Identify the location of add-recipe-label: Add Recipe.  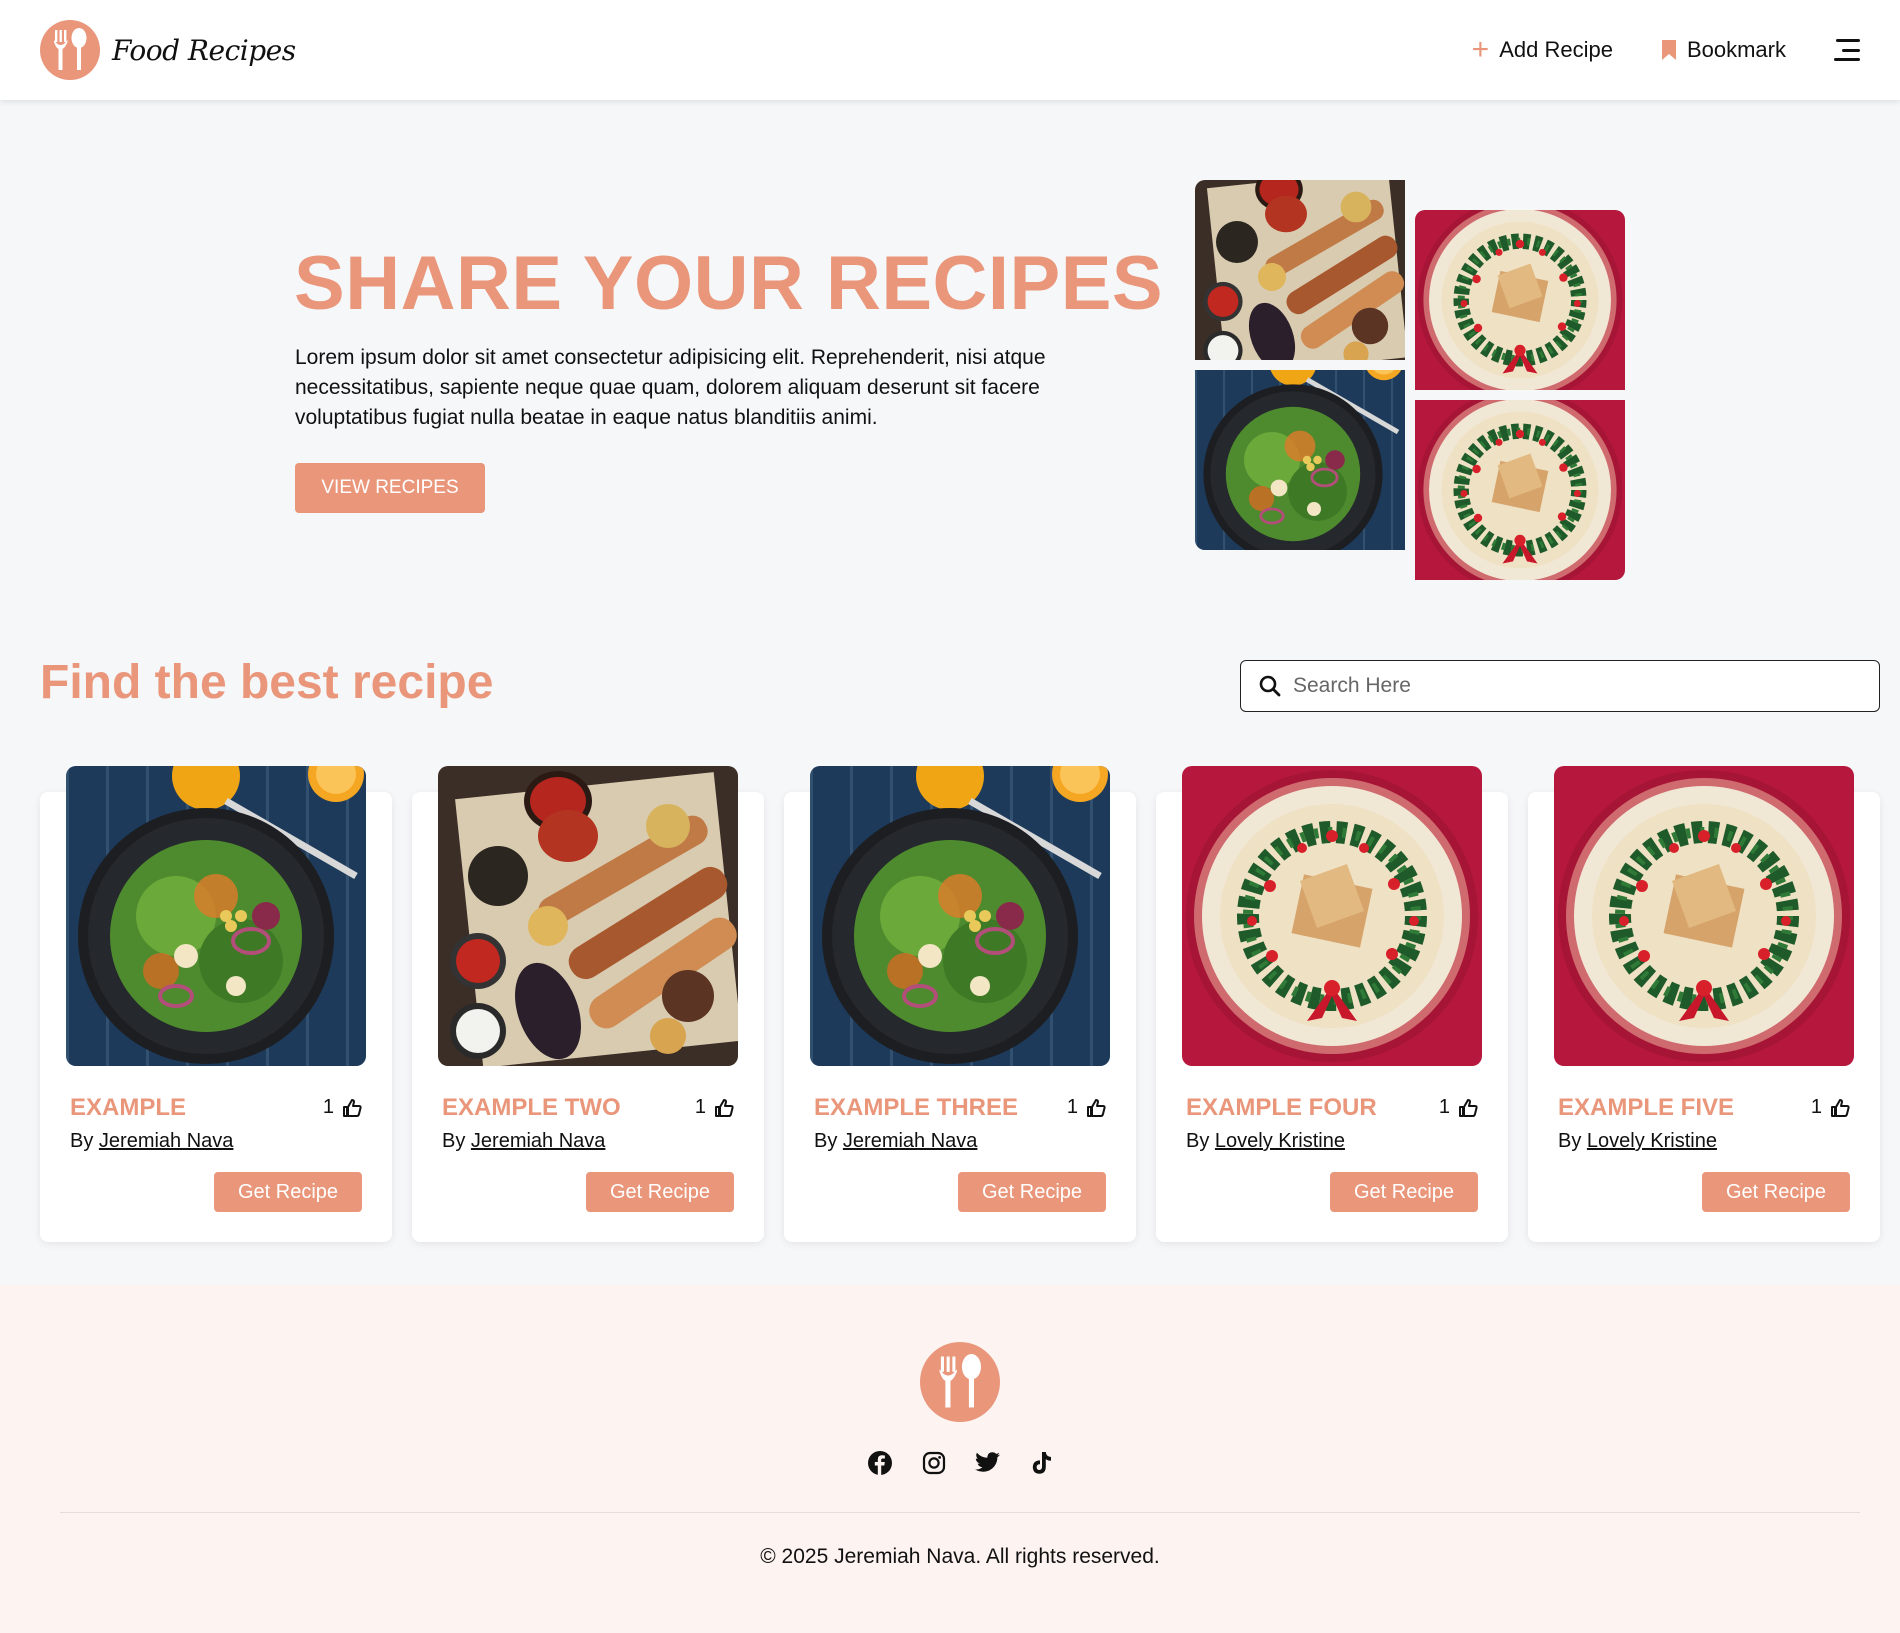
(1556, 49).